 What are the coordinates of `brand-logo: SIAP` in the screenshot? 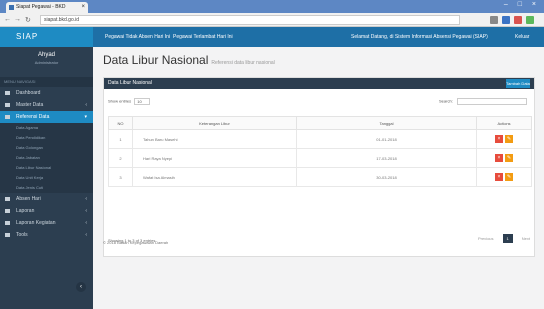 It's located at (46, 37).